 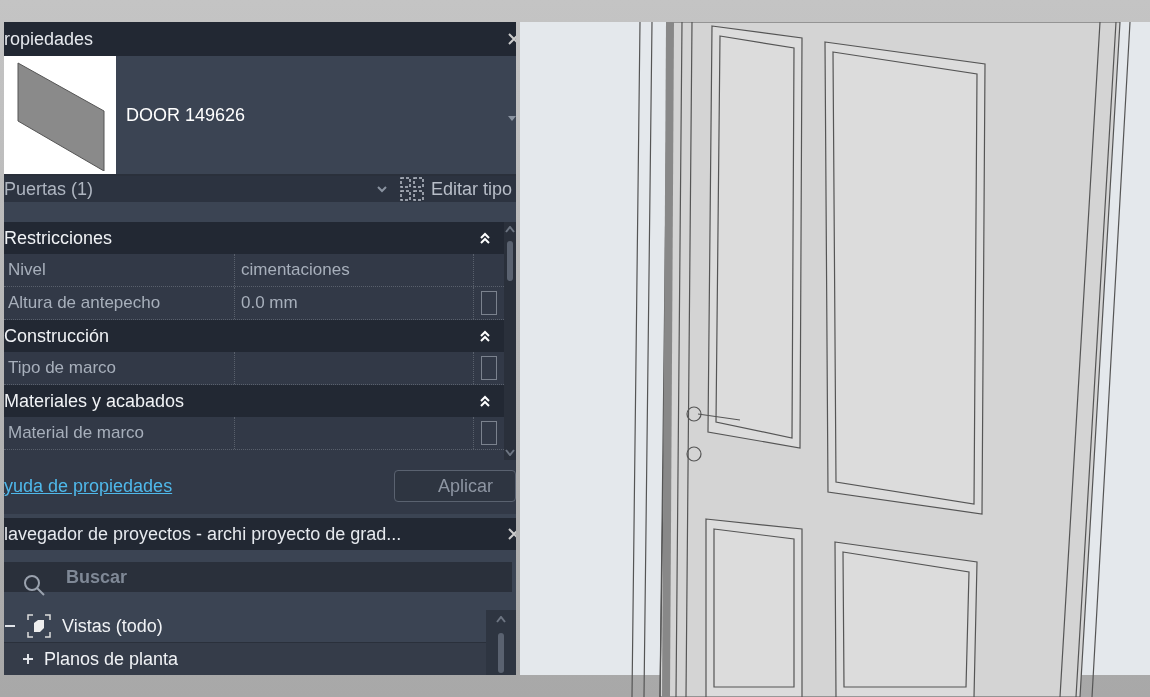 What do you see at coordinates (354, 303) in the screenshot?
I see `parameter-value: 0.0 mm` at bounding box center [354, 303].